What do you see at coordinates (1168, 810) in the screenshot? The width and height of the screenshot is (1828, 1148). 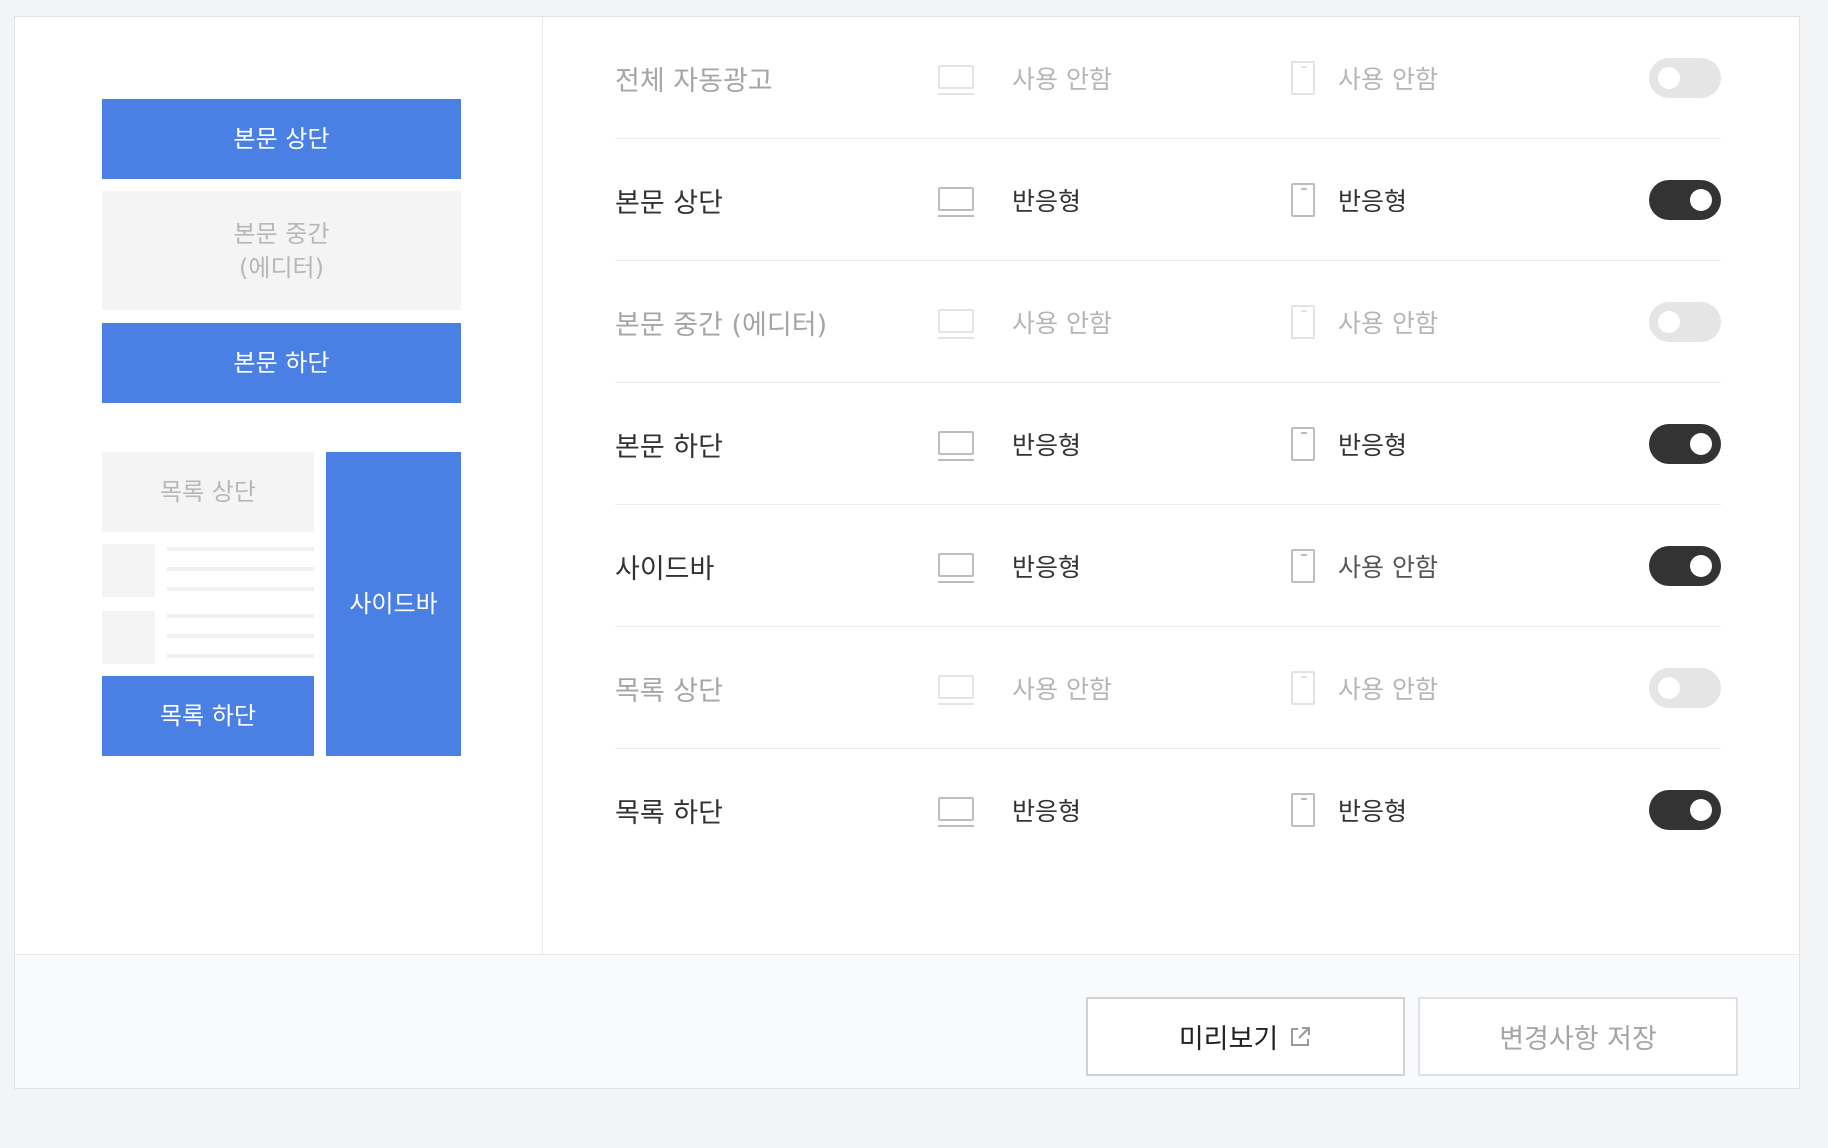 I see `ad-row-list-bottom: 목록 하단 반응형 반응형` at bounding box center [1168, 810].